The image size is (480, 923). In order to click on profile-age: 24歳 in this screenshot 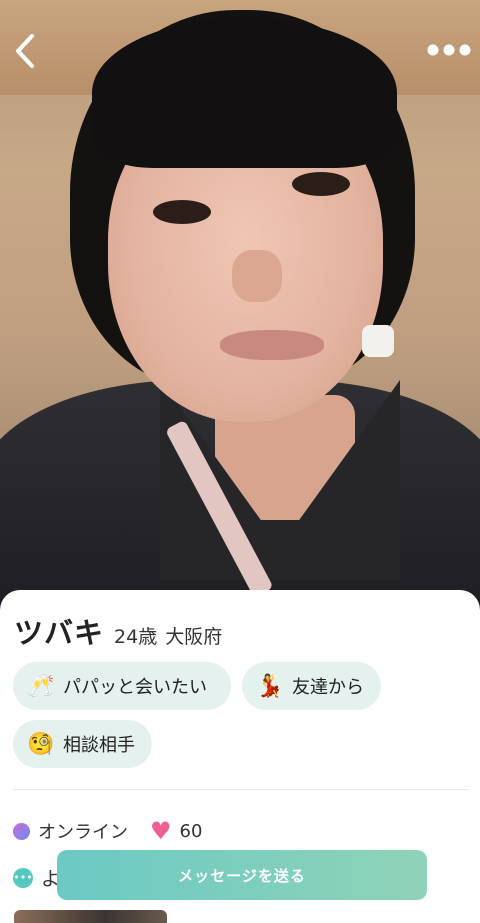, I will do `click(136, 637)`.